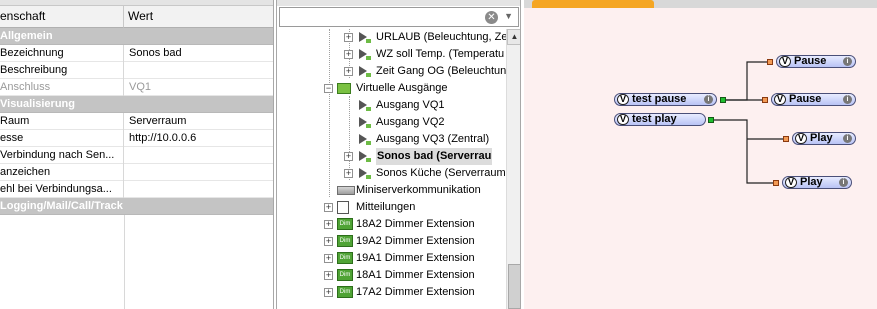  I want to click on tree-item-label: Ausgang VQ3 (Zentral), so click(433, 139).